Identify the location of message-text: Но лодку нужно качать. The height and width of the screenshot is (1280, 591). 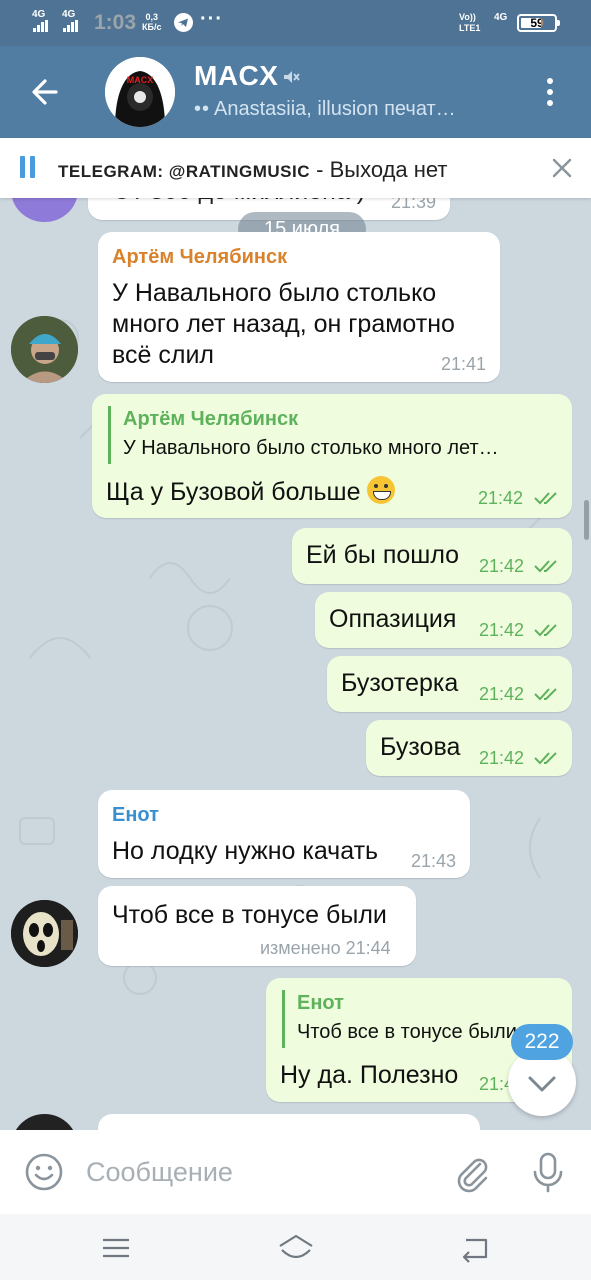
(245, 851).